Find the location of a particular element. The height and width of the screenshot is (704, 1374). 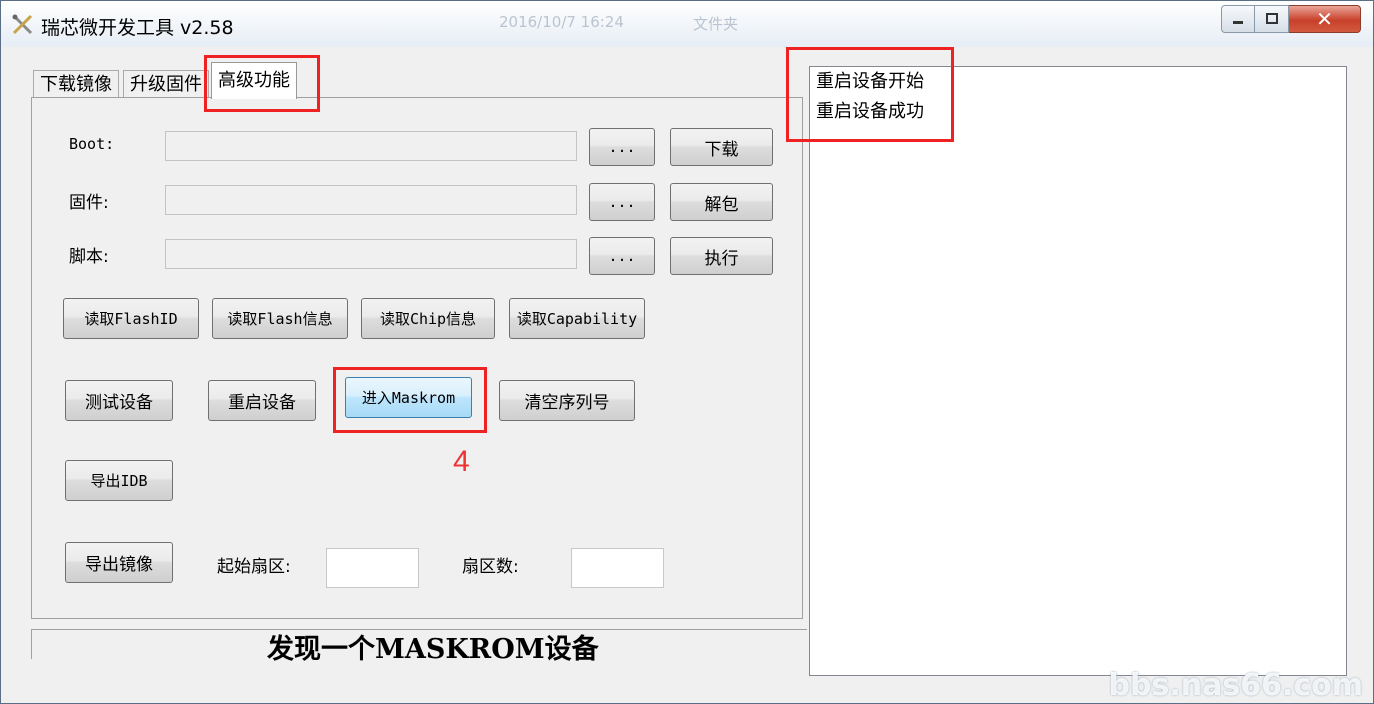

watermark: bbs.nas66.com is located at coordinates (1235, 685).